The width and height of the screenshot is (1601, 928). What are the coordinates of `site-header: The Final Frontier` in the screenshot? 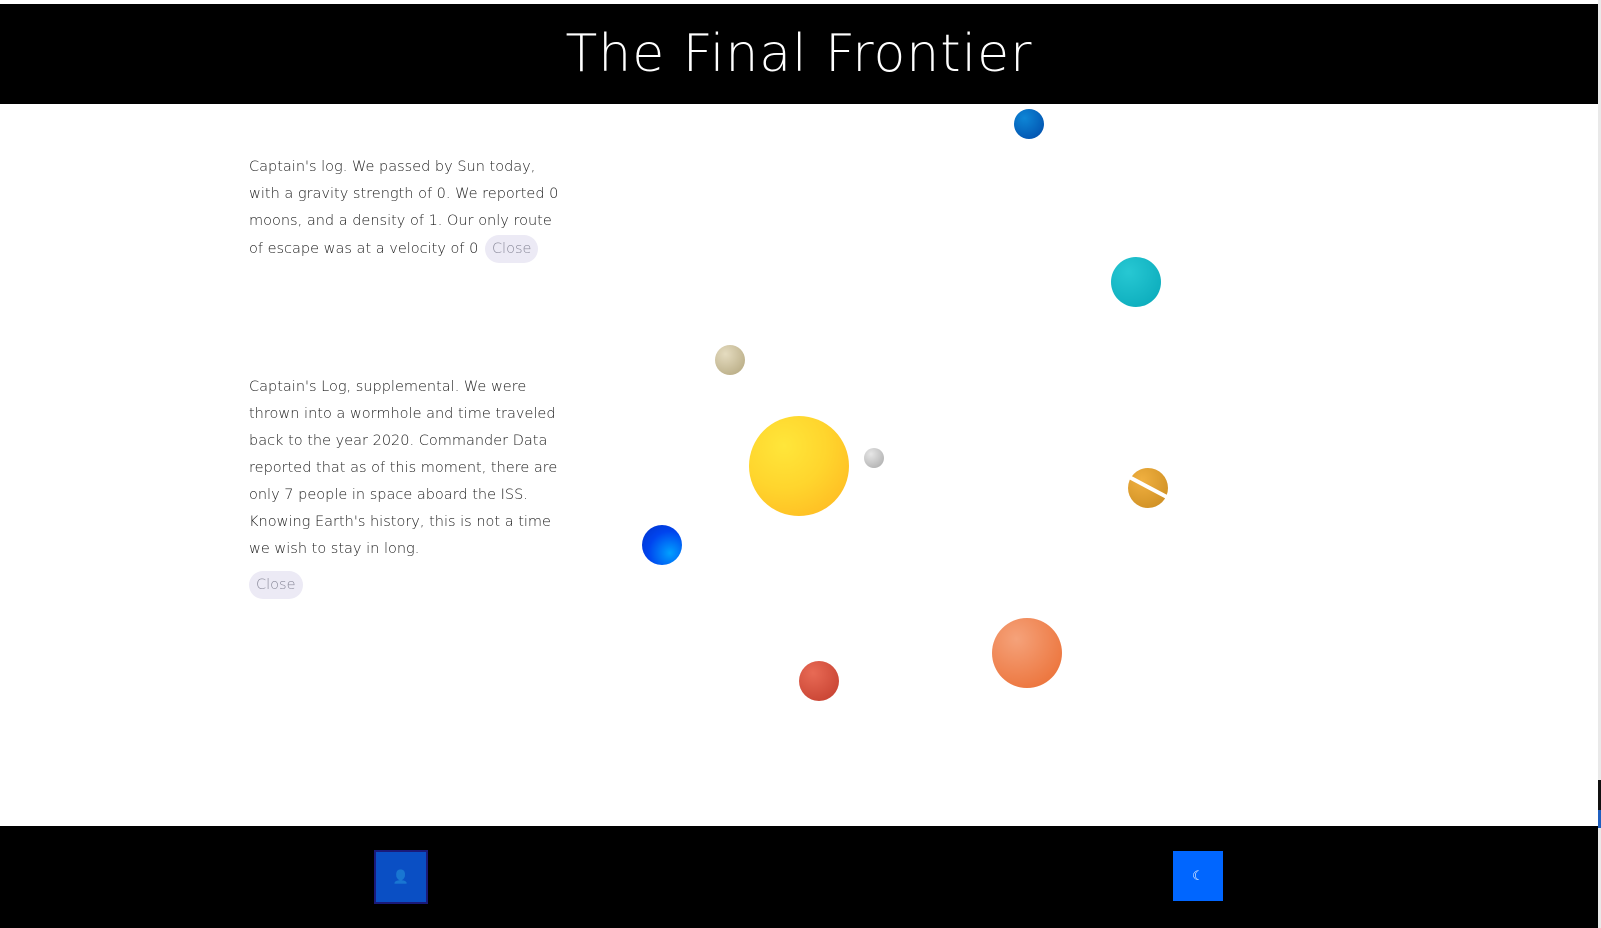 It's located at (799, 54).